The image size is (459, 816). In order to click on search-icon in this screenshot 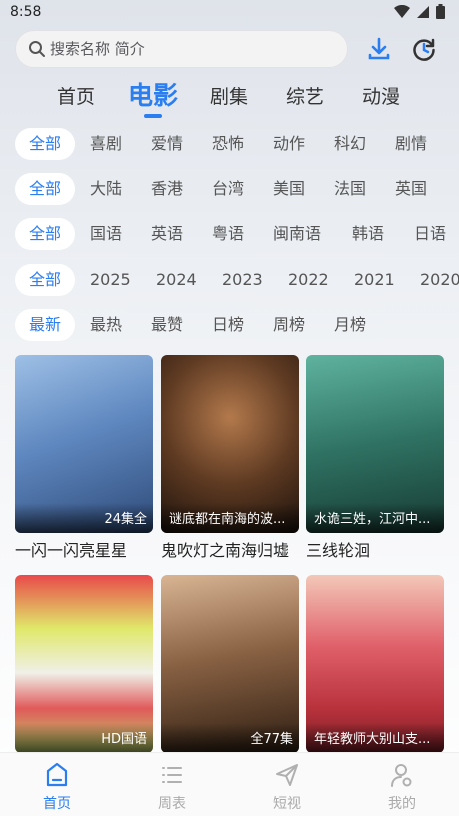, I will do `click(37, 49)`.